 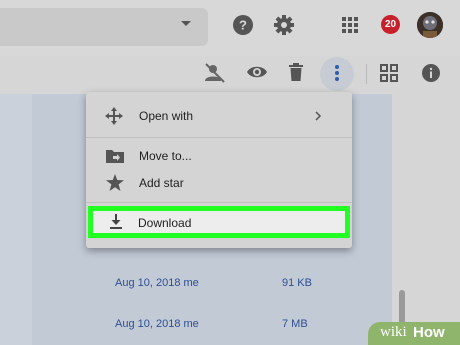 What do you see at coordinates (257, 72) in the screenshot?
I see `preview-eye-icon` at bounding box center [257, 72].